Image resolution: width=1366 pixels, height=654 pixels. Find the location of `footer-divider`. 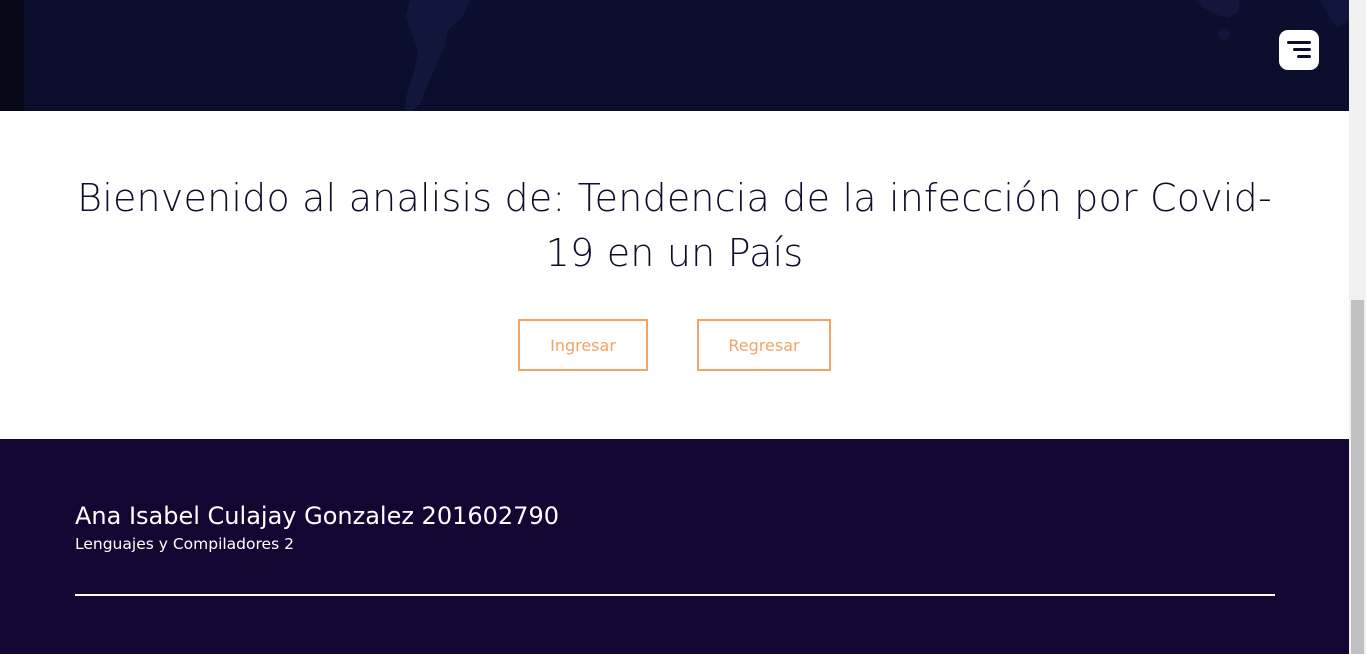

footer-divider is located at coordinates (675, 595).